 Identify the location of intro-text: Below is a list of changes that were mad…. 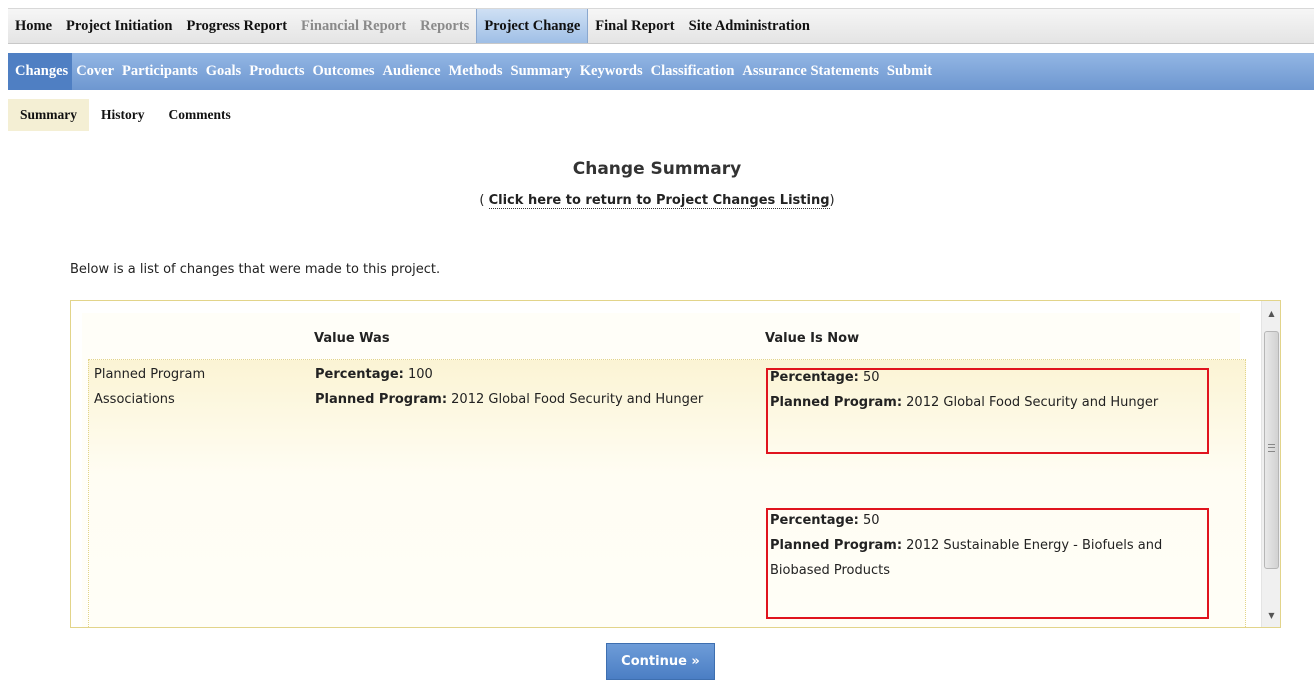
(255, 269).